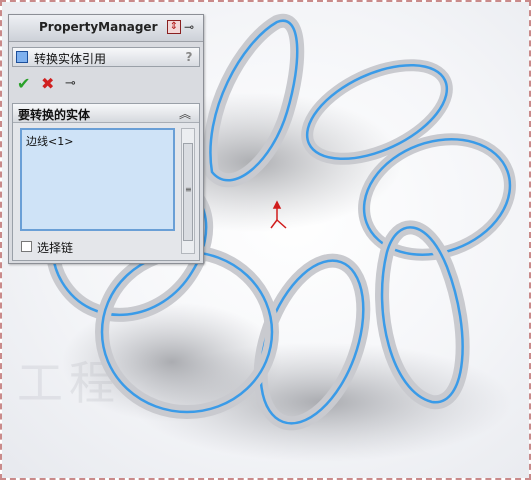 The image size is (531, 480). I want to click on scrollbar-thumb: ≡, so click(188, 192).